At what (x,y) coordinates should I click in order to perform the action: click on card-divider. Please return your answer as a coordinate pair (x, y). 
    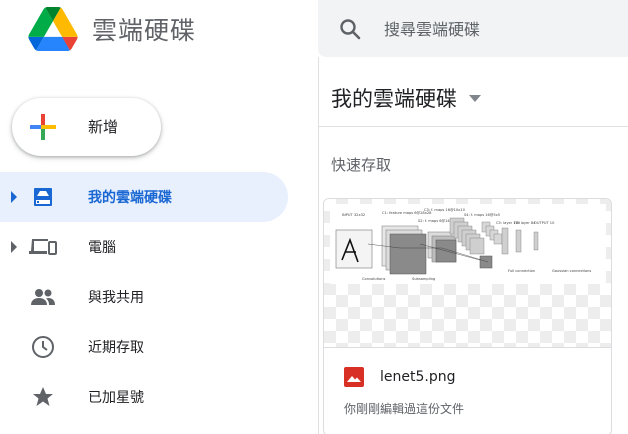
    Looking at the image, I should click on (467, 347).